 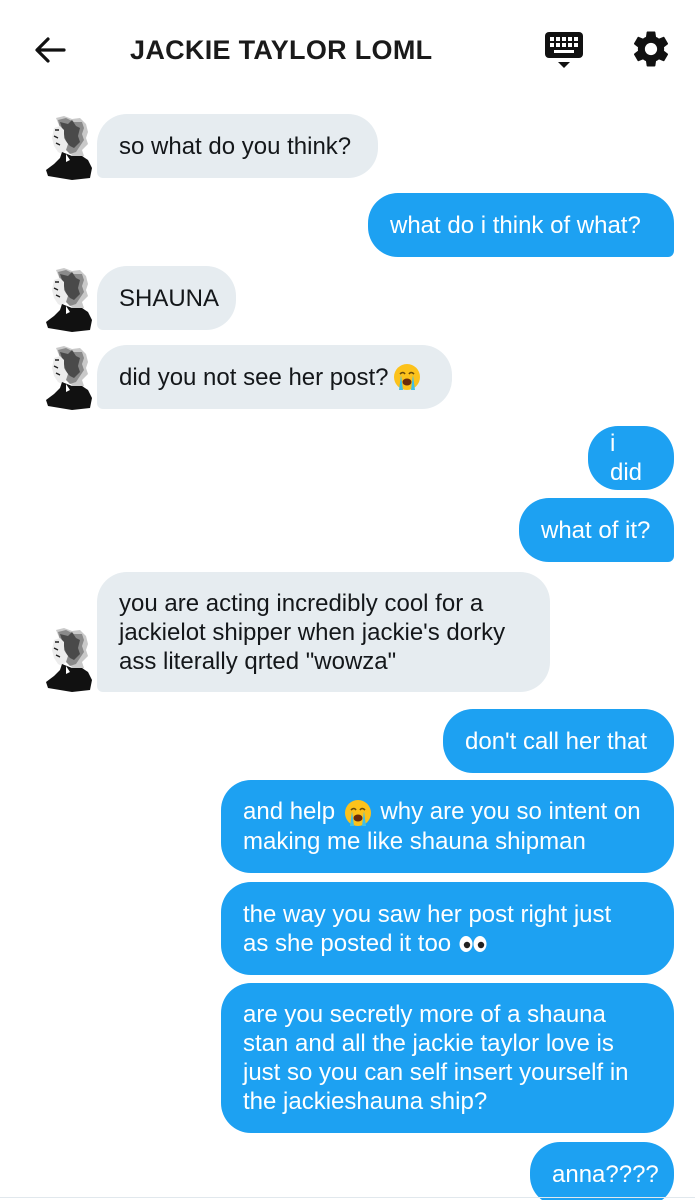 I want to click on conversation-title: JACKIE TAYLOR LOML, so click(x=281, y=50).